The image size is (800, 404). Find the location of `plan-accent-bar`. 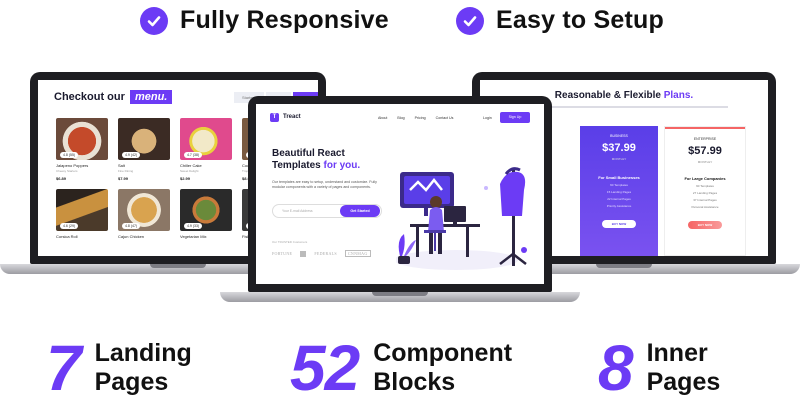

plan-accent-bar is located at coordinates (705, 128).